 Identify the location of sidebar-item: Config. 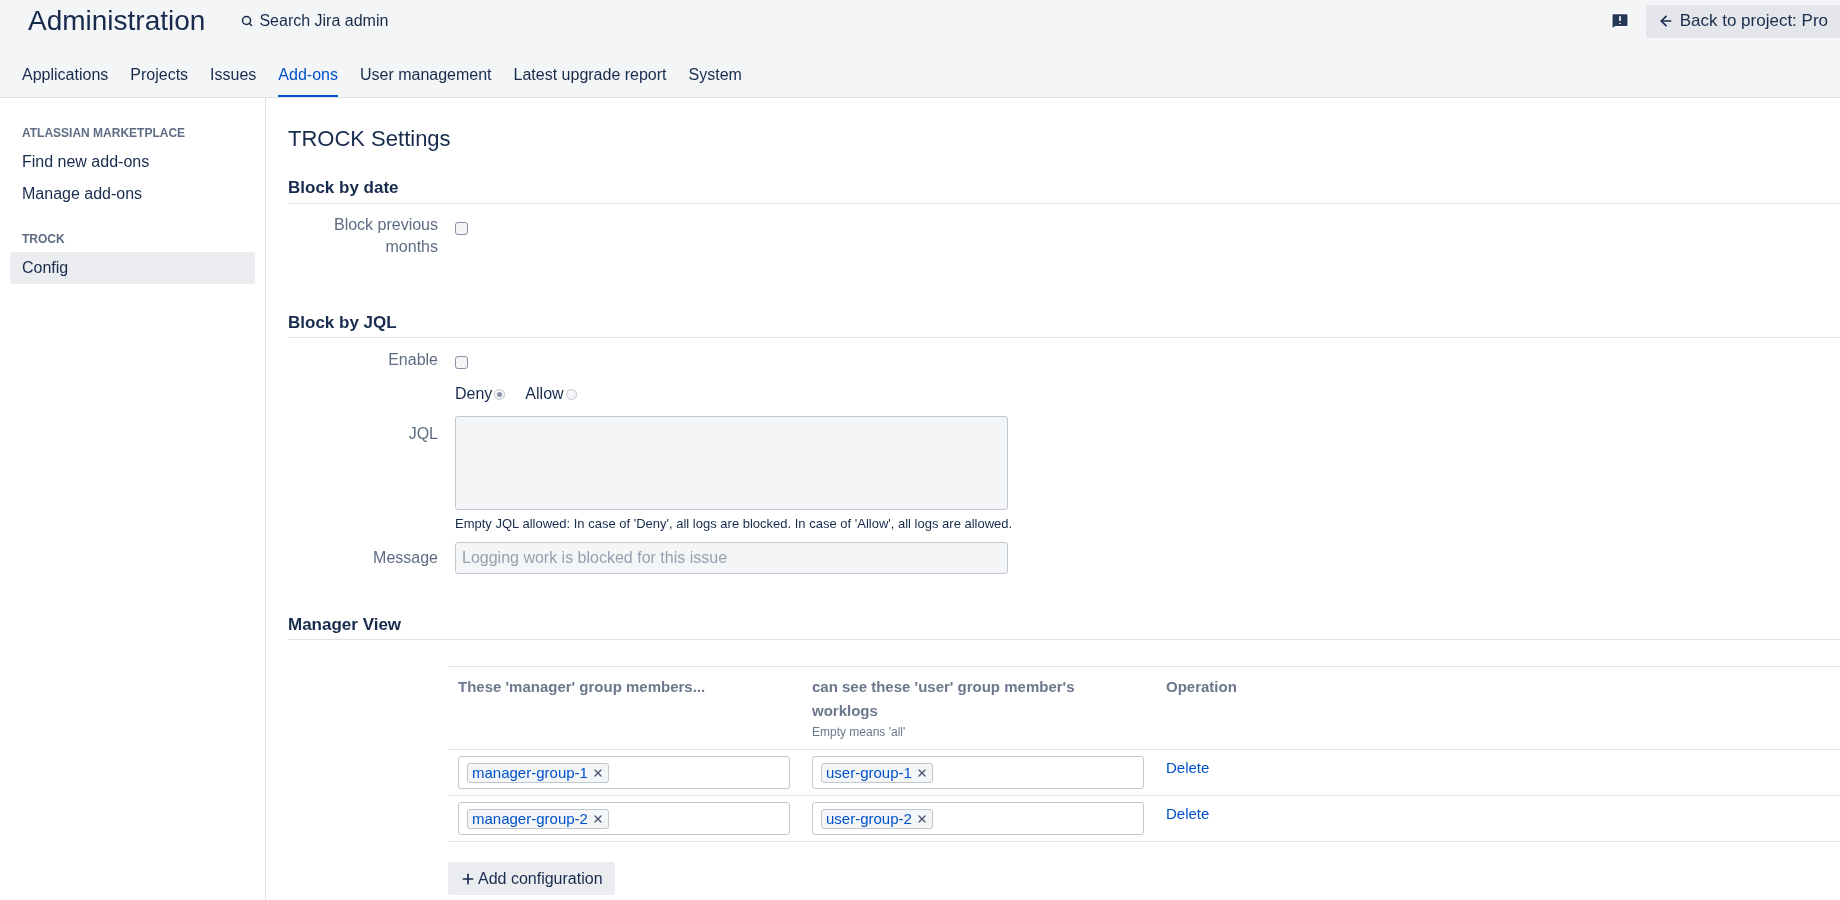
(132, 268).